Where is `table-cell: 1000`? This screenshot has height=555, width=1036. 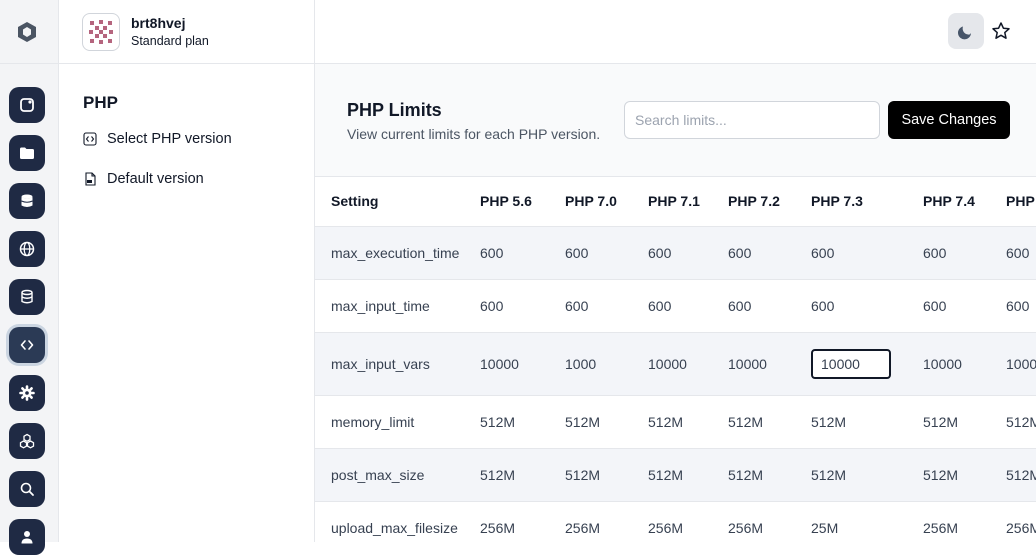
table-cell: 1000 is located at coordinates (606, 364).